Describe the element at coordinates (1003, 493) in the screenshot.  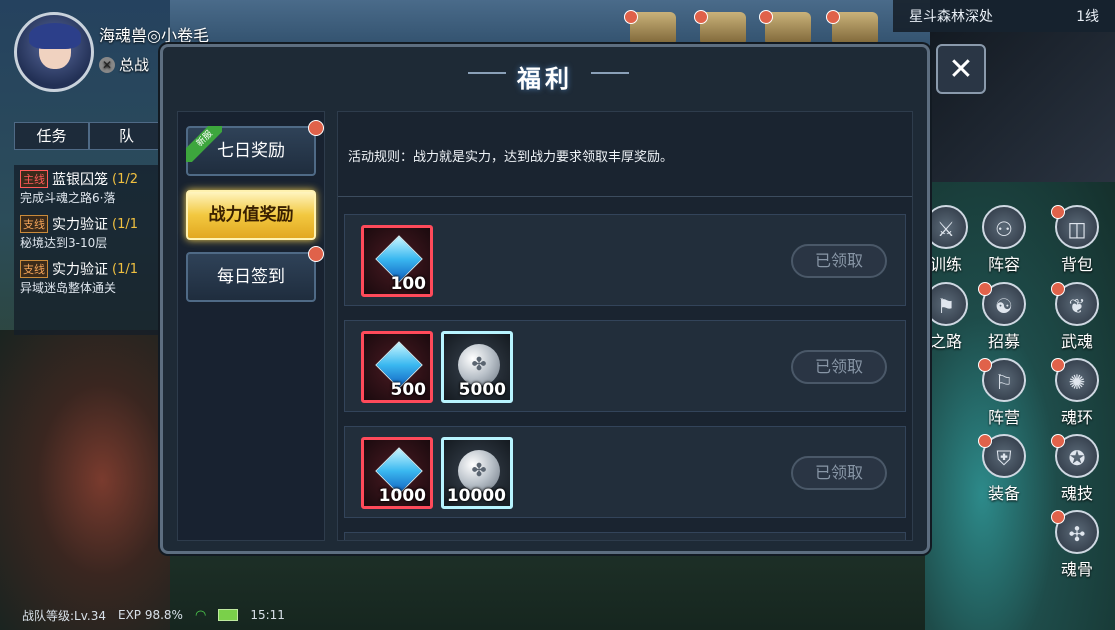
I see `equipment-label: 装备` at that location.